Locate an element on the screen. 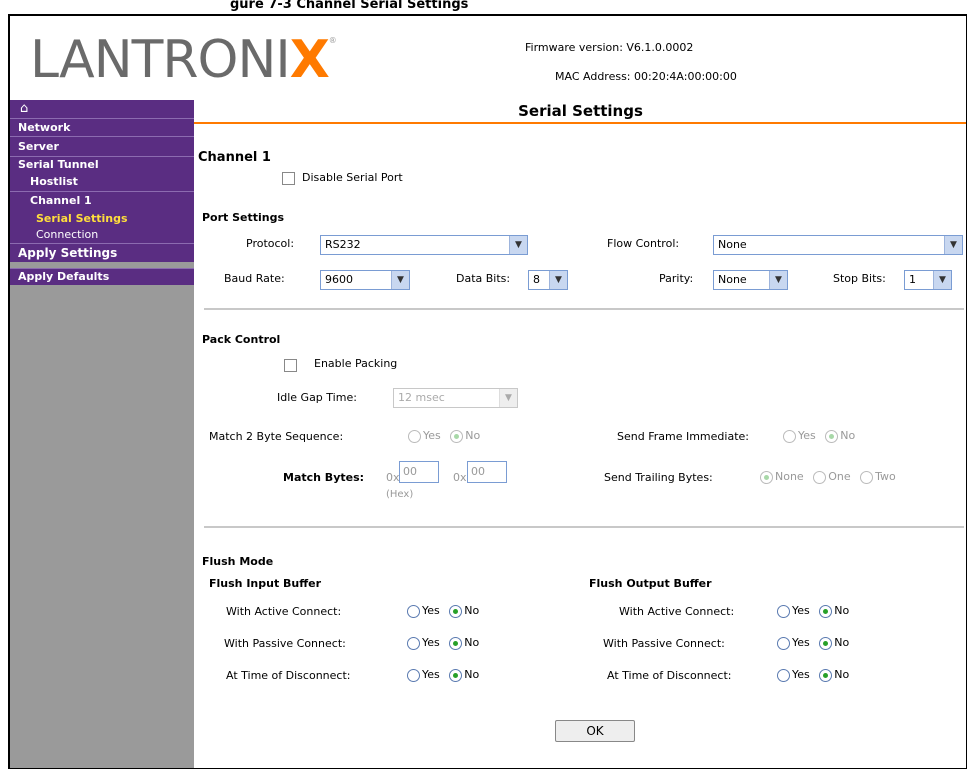 This screenshot has width=968, height=770. match-bytes-prefix-2: 0x is located at coordinates (460, 477).